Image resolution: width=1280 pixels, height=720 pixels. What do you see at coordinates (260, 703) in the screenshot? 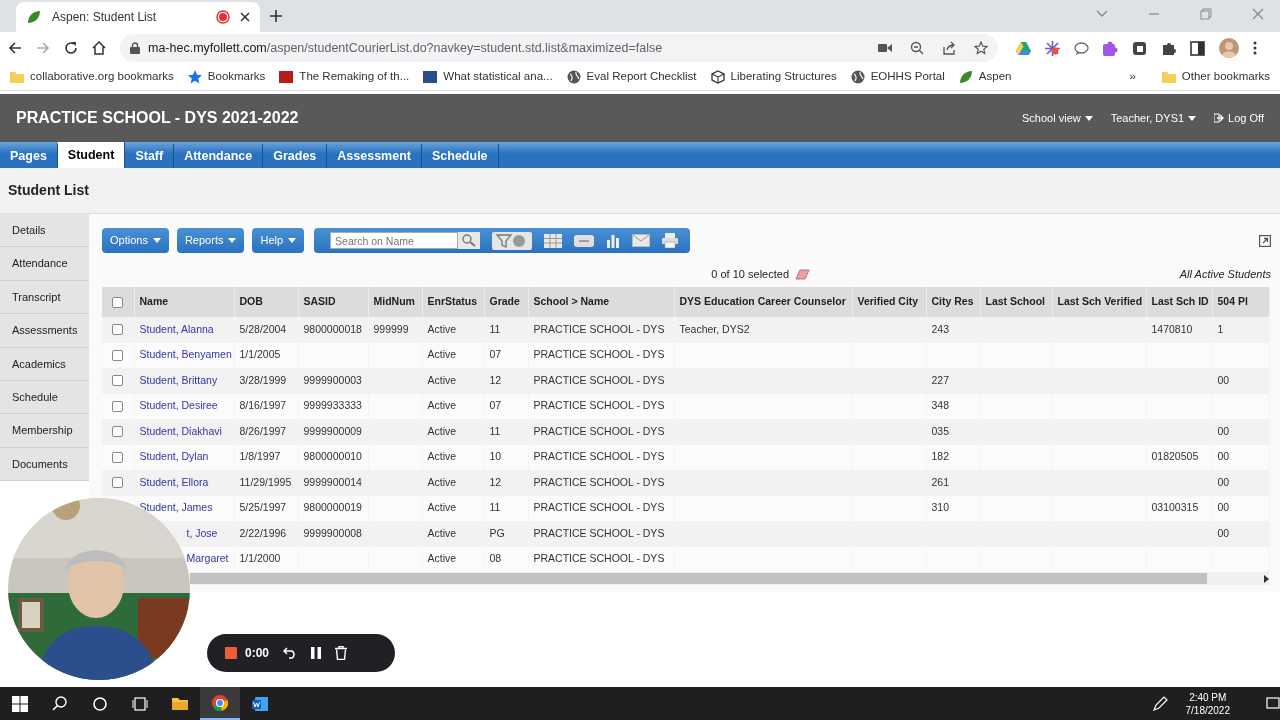
I see `word-icon` at bounding box center [260, 703].